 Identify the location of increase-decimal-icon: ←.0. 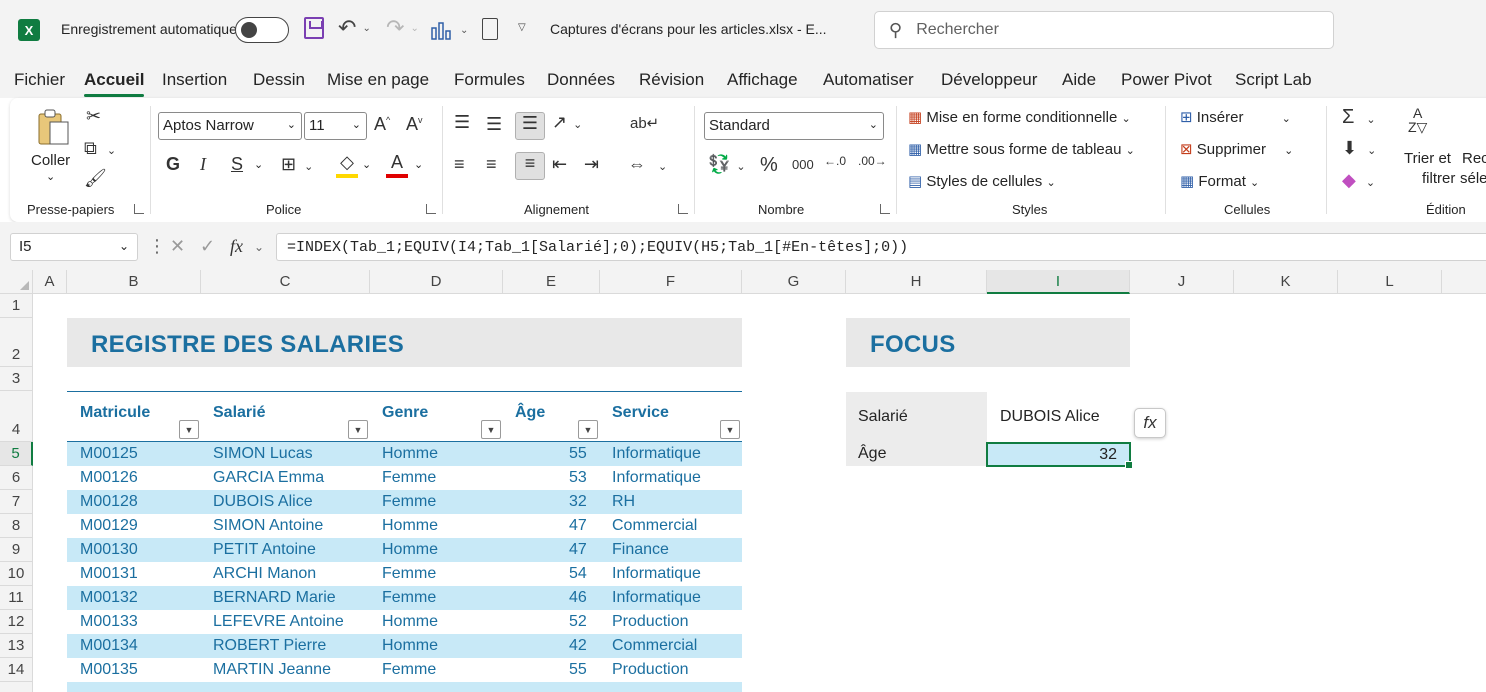
(835, 161).